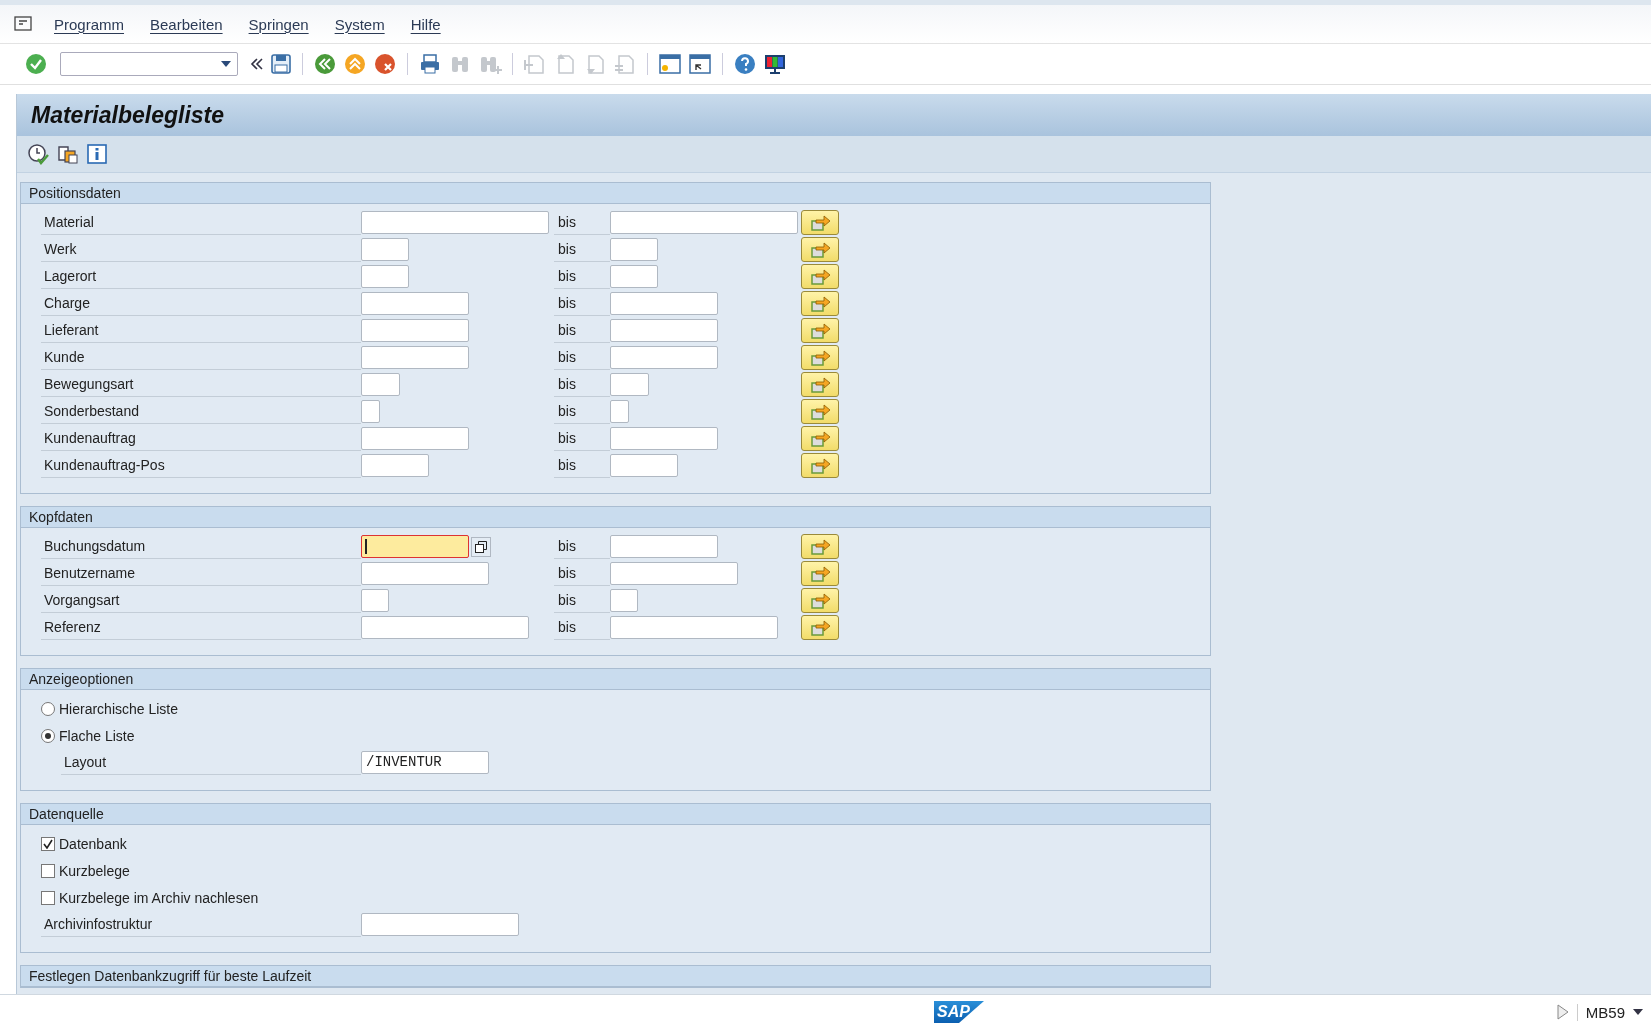 This screenshot has width=1651, height=1029. I want to click on field-label: Layout, so click(211, 762).